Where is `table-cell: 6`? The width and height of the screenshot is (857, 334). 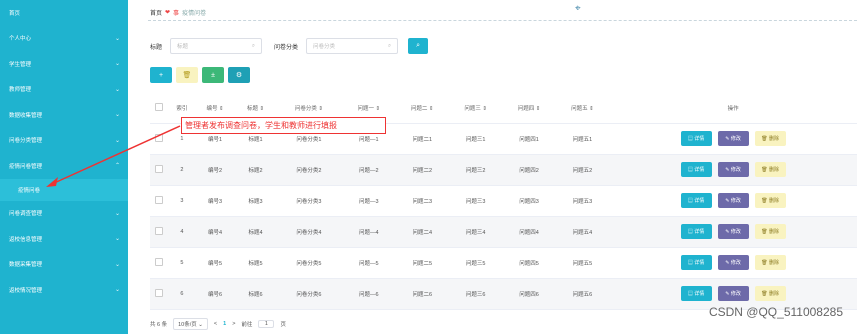
table-cell: 6 is located at coordinates (181, 294).